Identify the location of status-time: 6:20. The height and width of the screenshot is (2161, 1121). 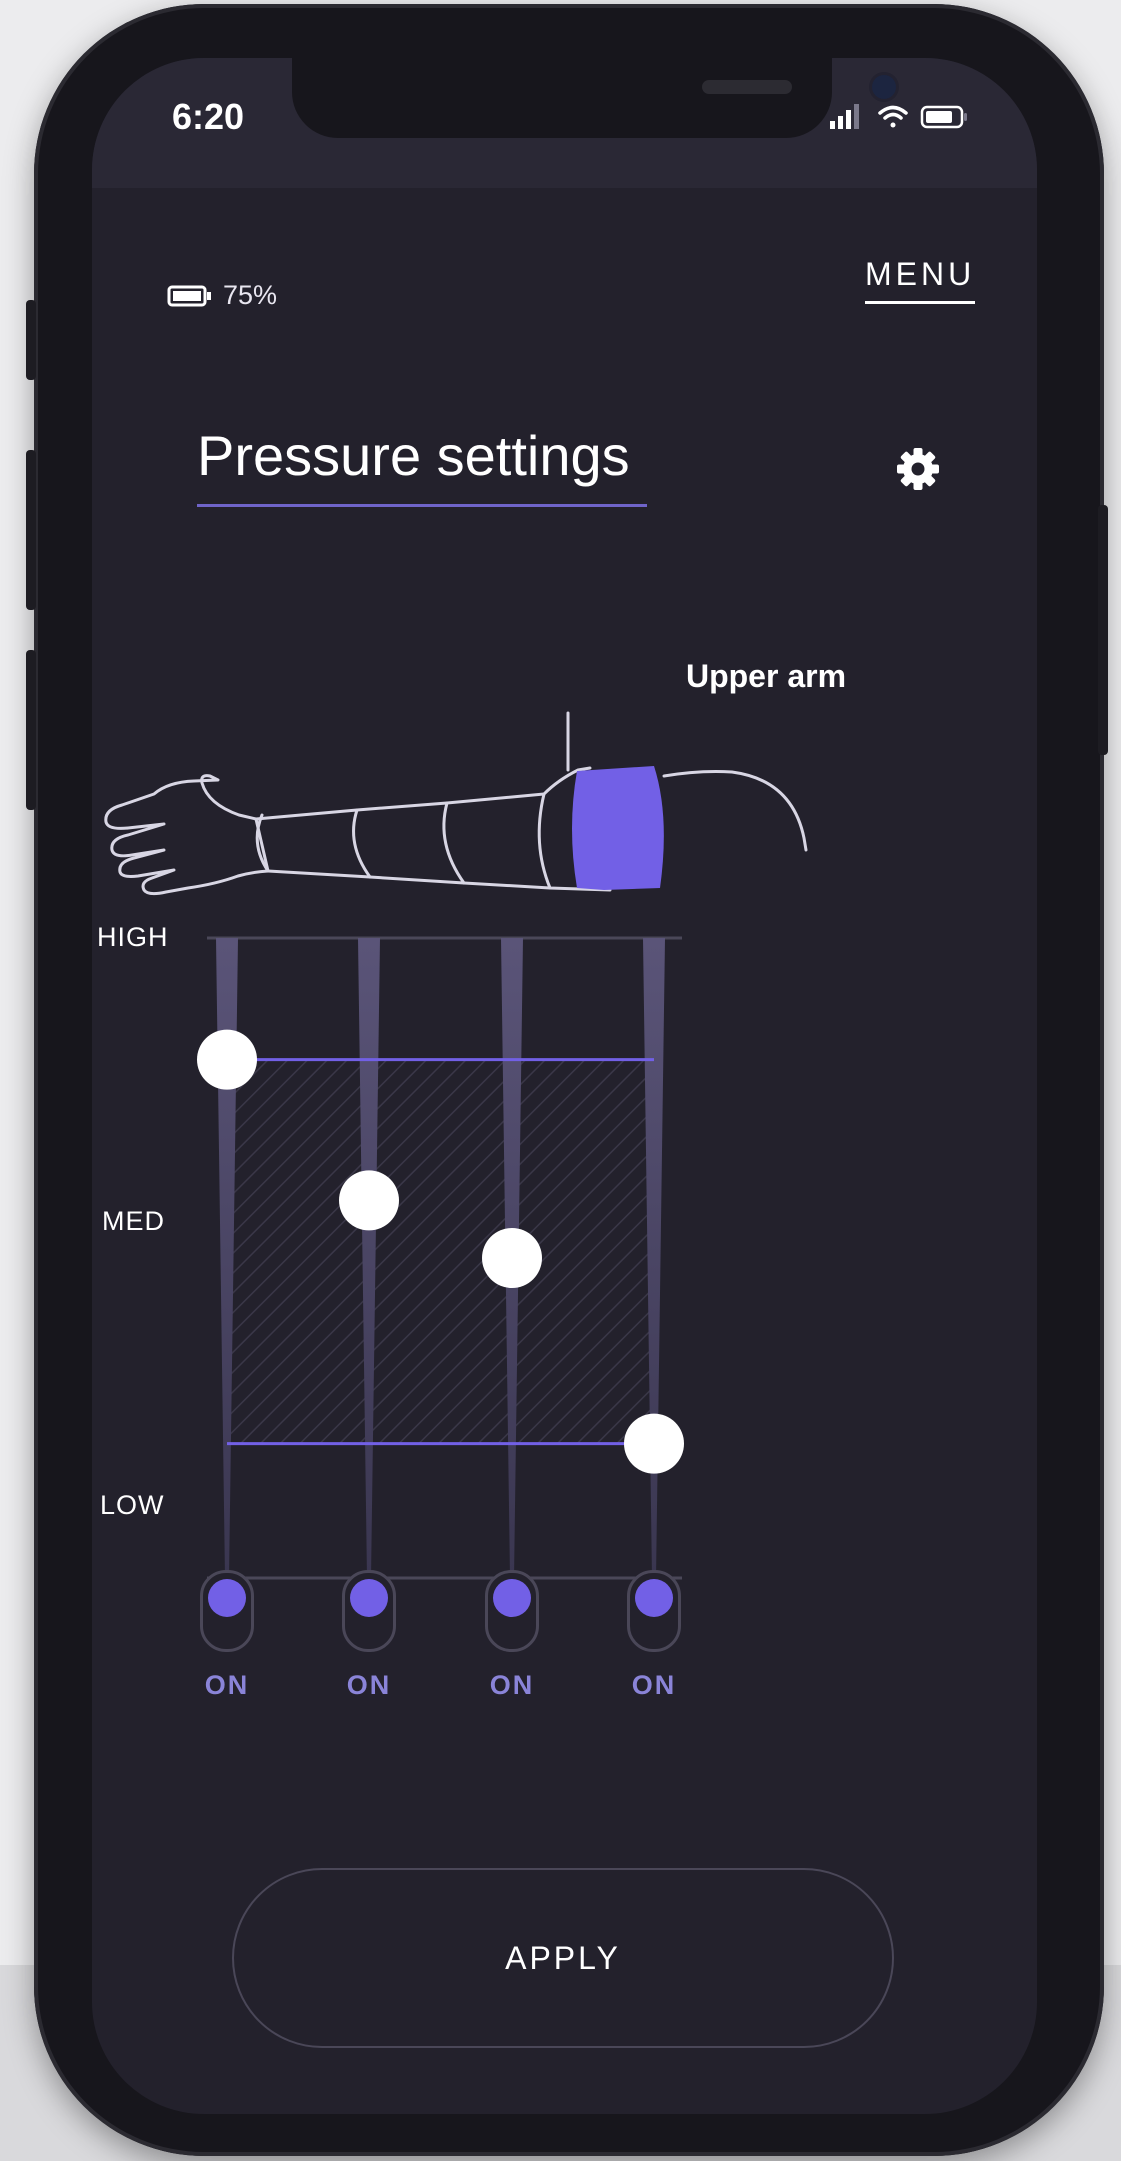
(208, 116).